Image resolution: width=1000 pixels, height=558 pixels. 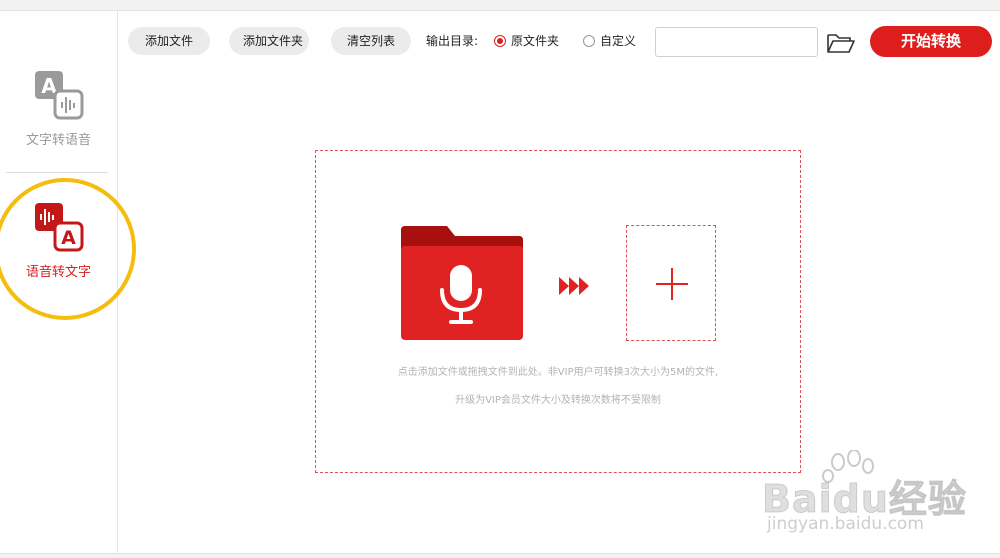 What do you see at coordinates (558, 400) in the screenshot?
I see `drop-hint-line2: 升级为VIP会员文件大小及转换次数将不受限制` at bounding box center [558, 400].